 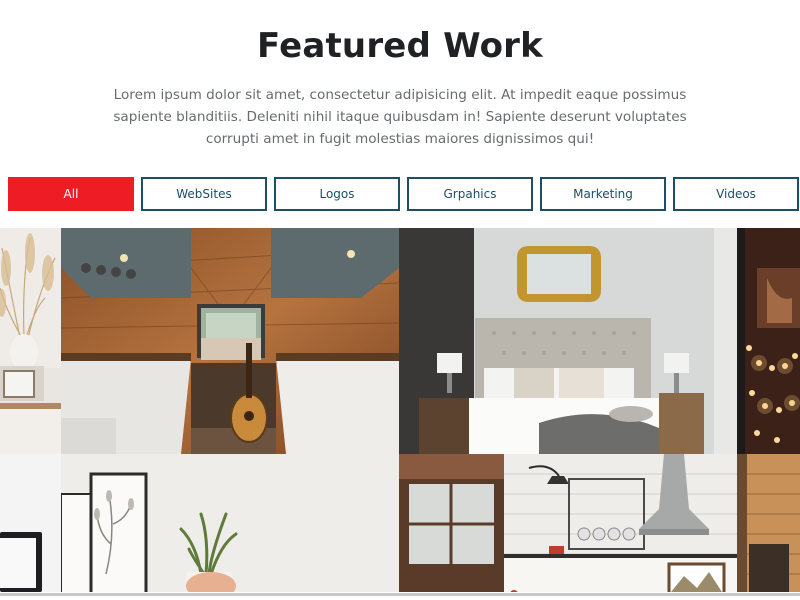 I want to click on kitchen-image, so click(x=568, y=527).